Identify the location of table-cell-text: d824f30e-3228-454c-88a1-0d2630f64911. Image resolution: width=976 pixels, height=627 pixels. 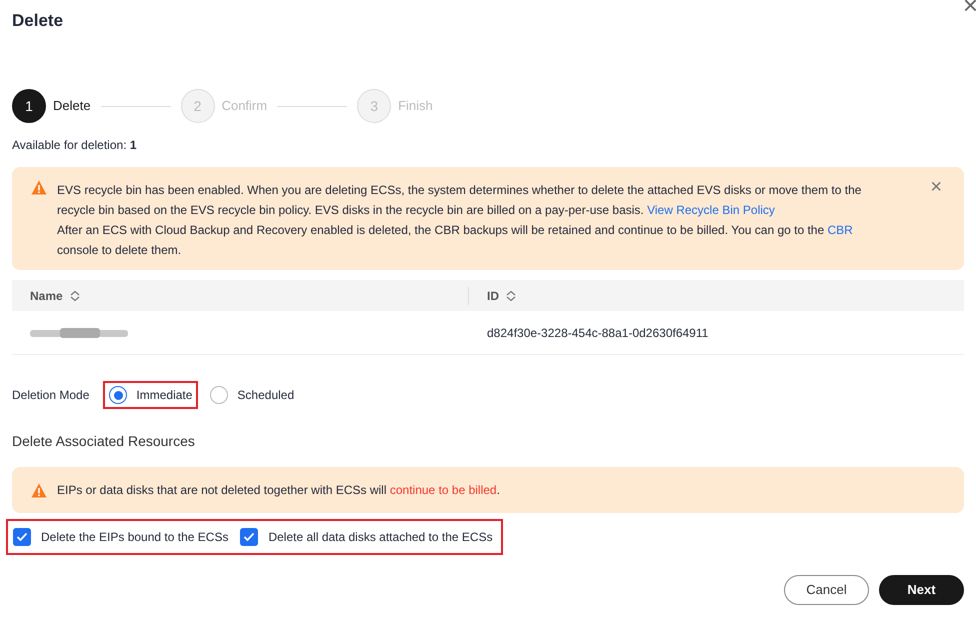
(597, 333).